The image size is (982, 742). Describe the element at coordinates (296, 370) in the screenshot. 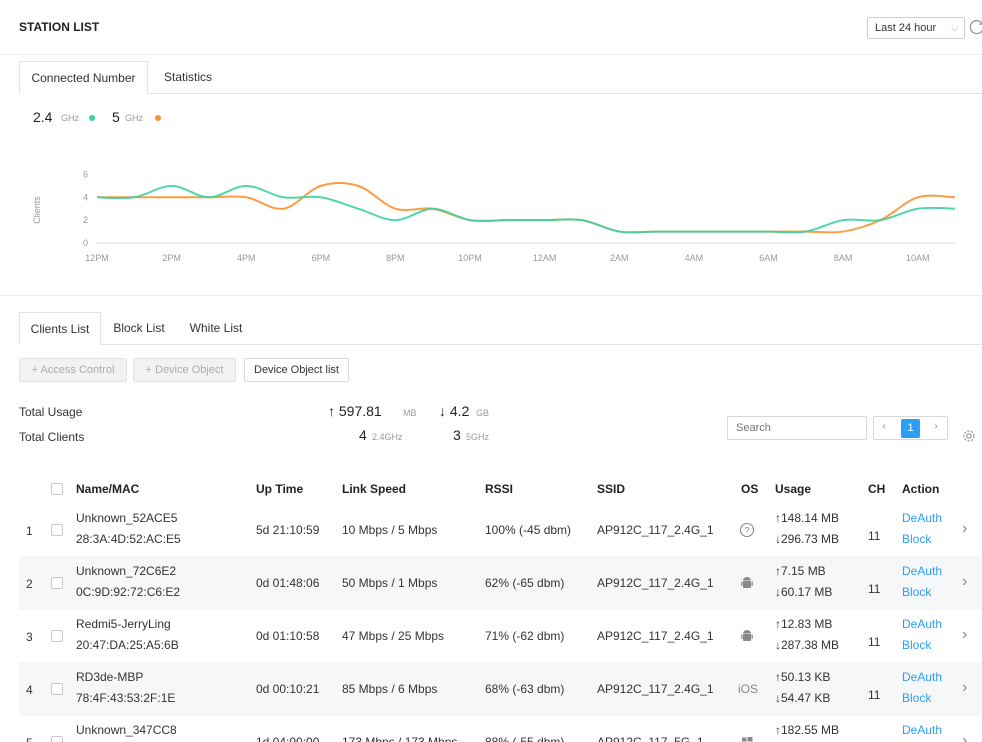

I see `device-object-list-button: Device Object list` at that location.